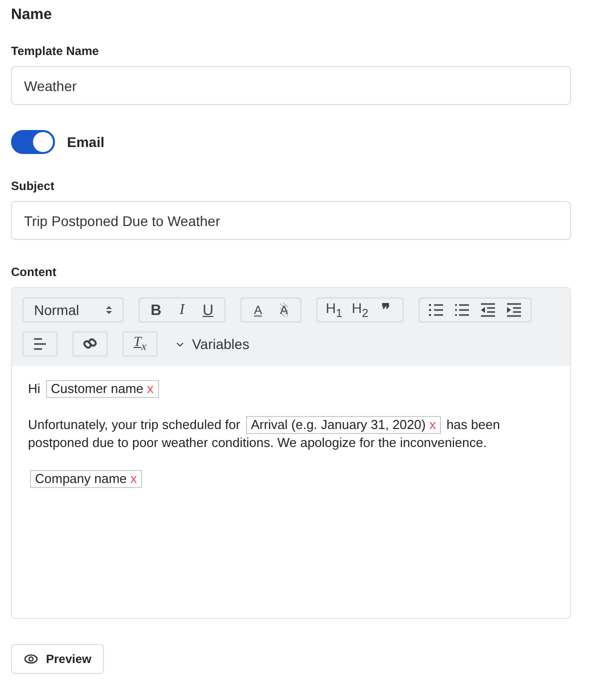  Describe the element at coordinates (140, 344) in the screenshot. I see `clean-button: T$_{x}$` at that location.